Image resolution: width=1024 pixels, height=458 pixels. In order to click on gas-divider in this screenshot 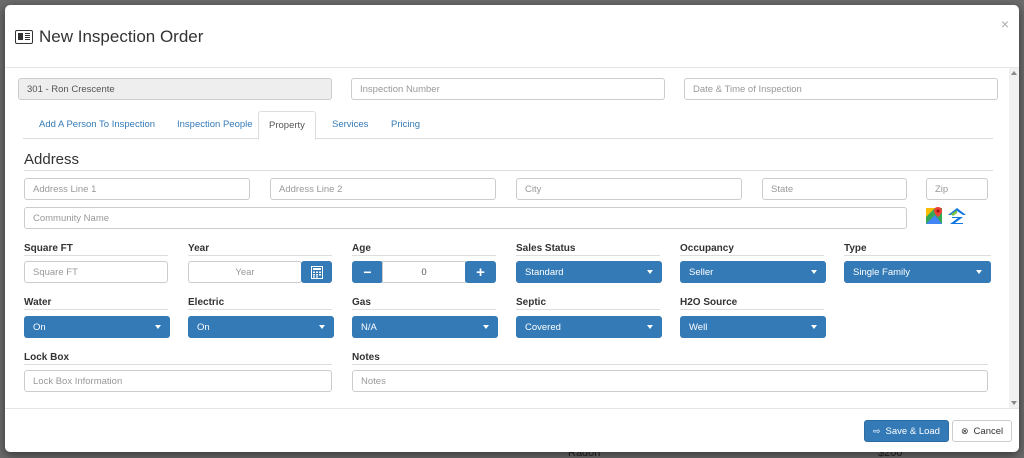, I will do `click(424, 309)`.